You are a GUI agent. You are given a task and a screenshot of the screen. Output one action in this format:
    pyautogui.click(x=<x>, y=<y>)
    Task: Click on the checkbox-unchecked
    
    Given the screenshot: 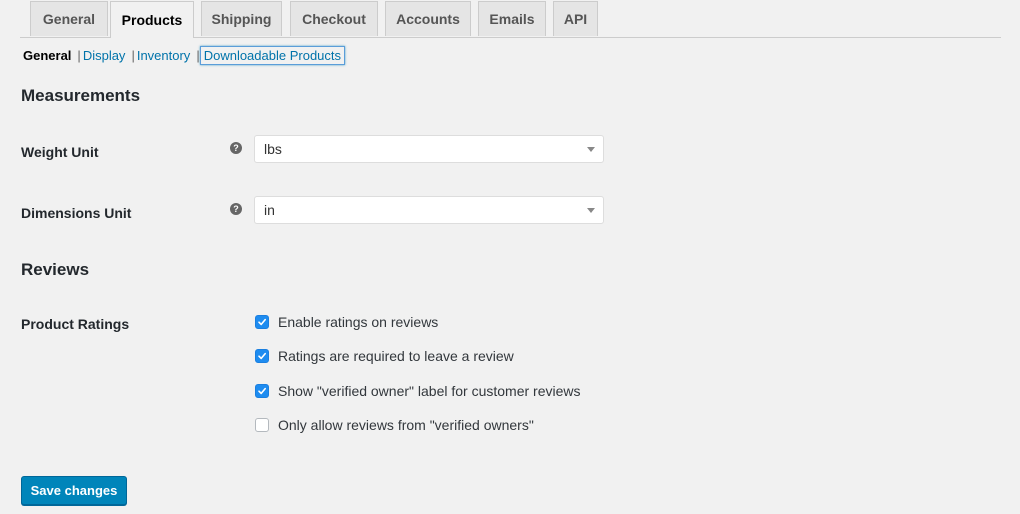 What is the action you would take?
    pyautogui.click(x=262, y=425)
    